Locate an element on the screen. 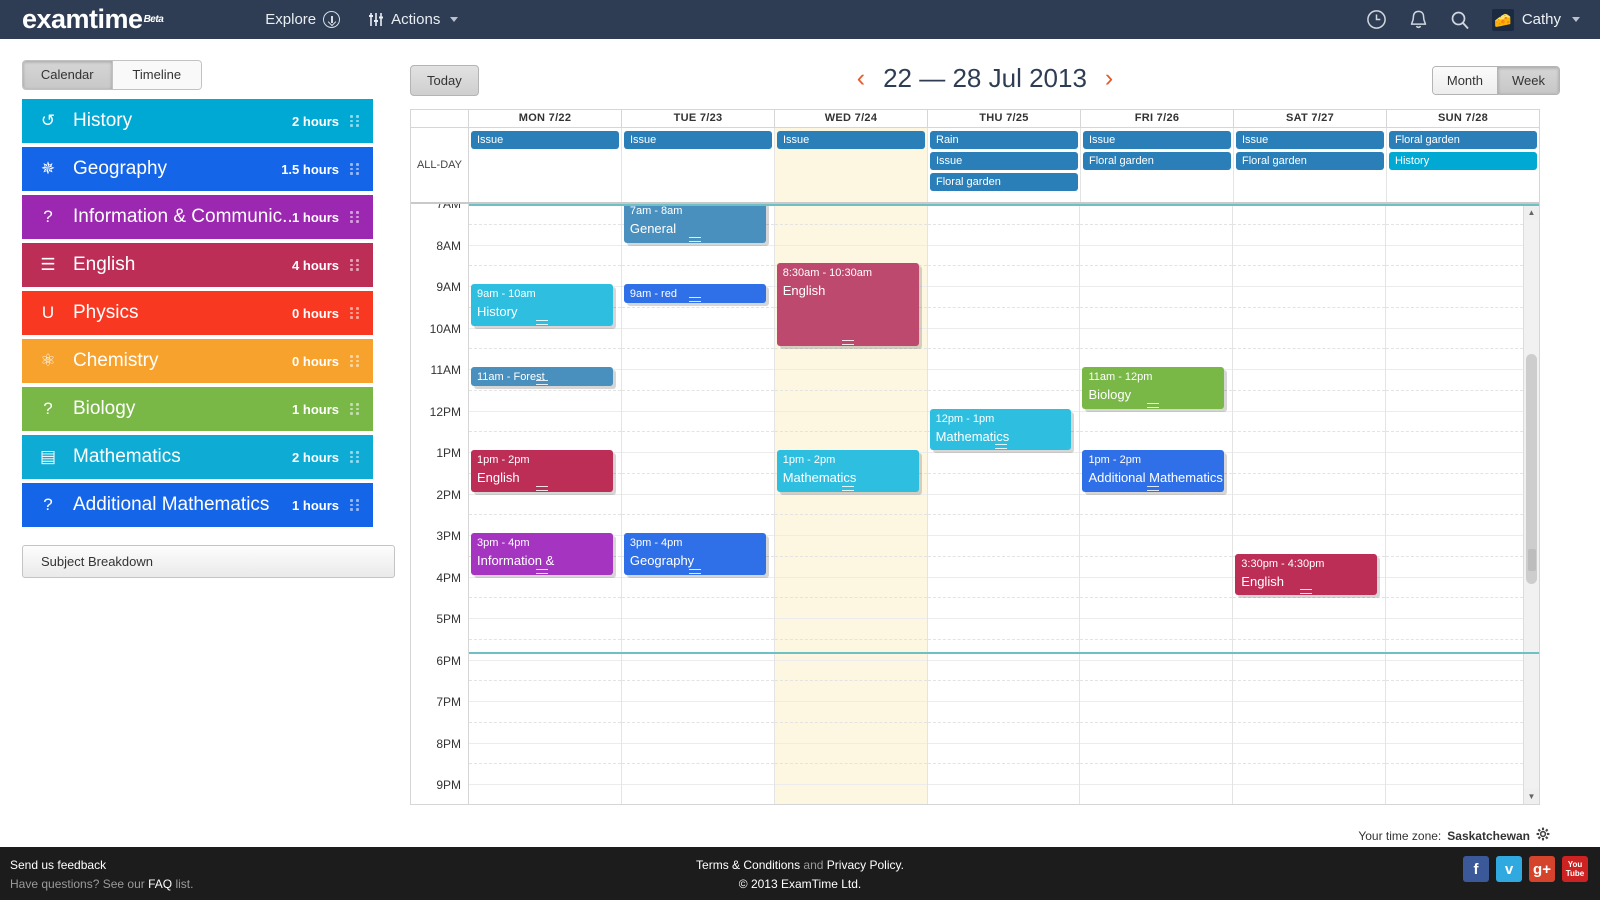 This screenshot has height=900, width=1600. nav-explore: Explore is located at coordinates (302, 19).